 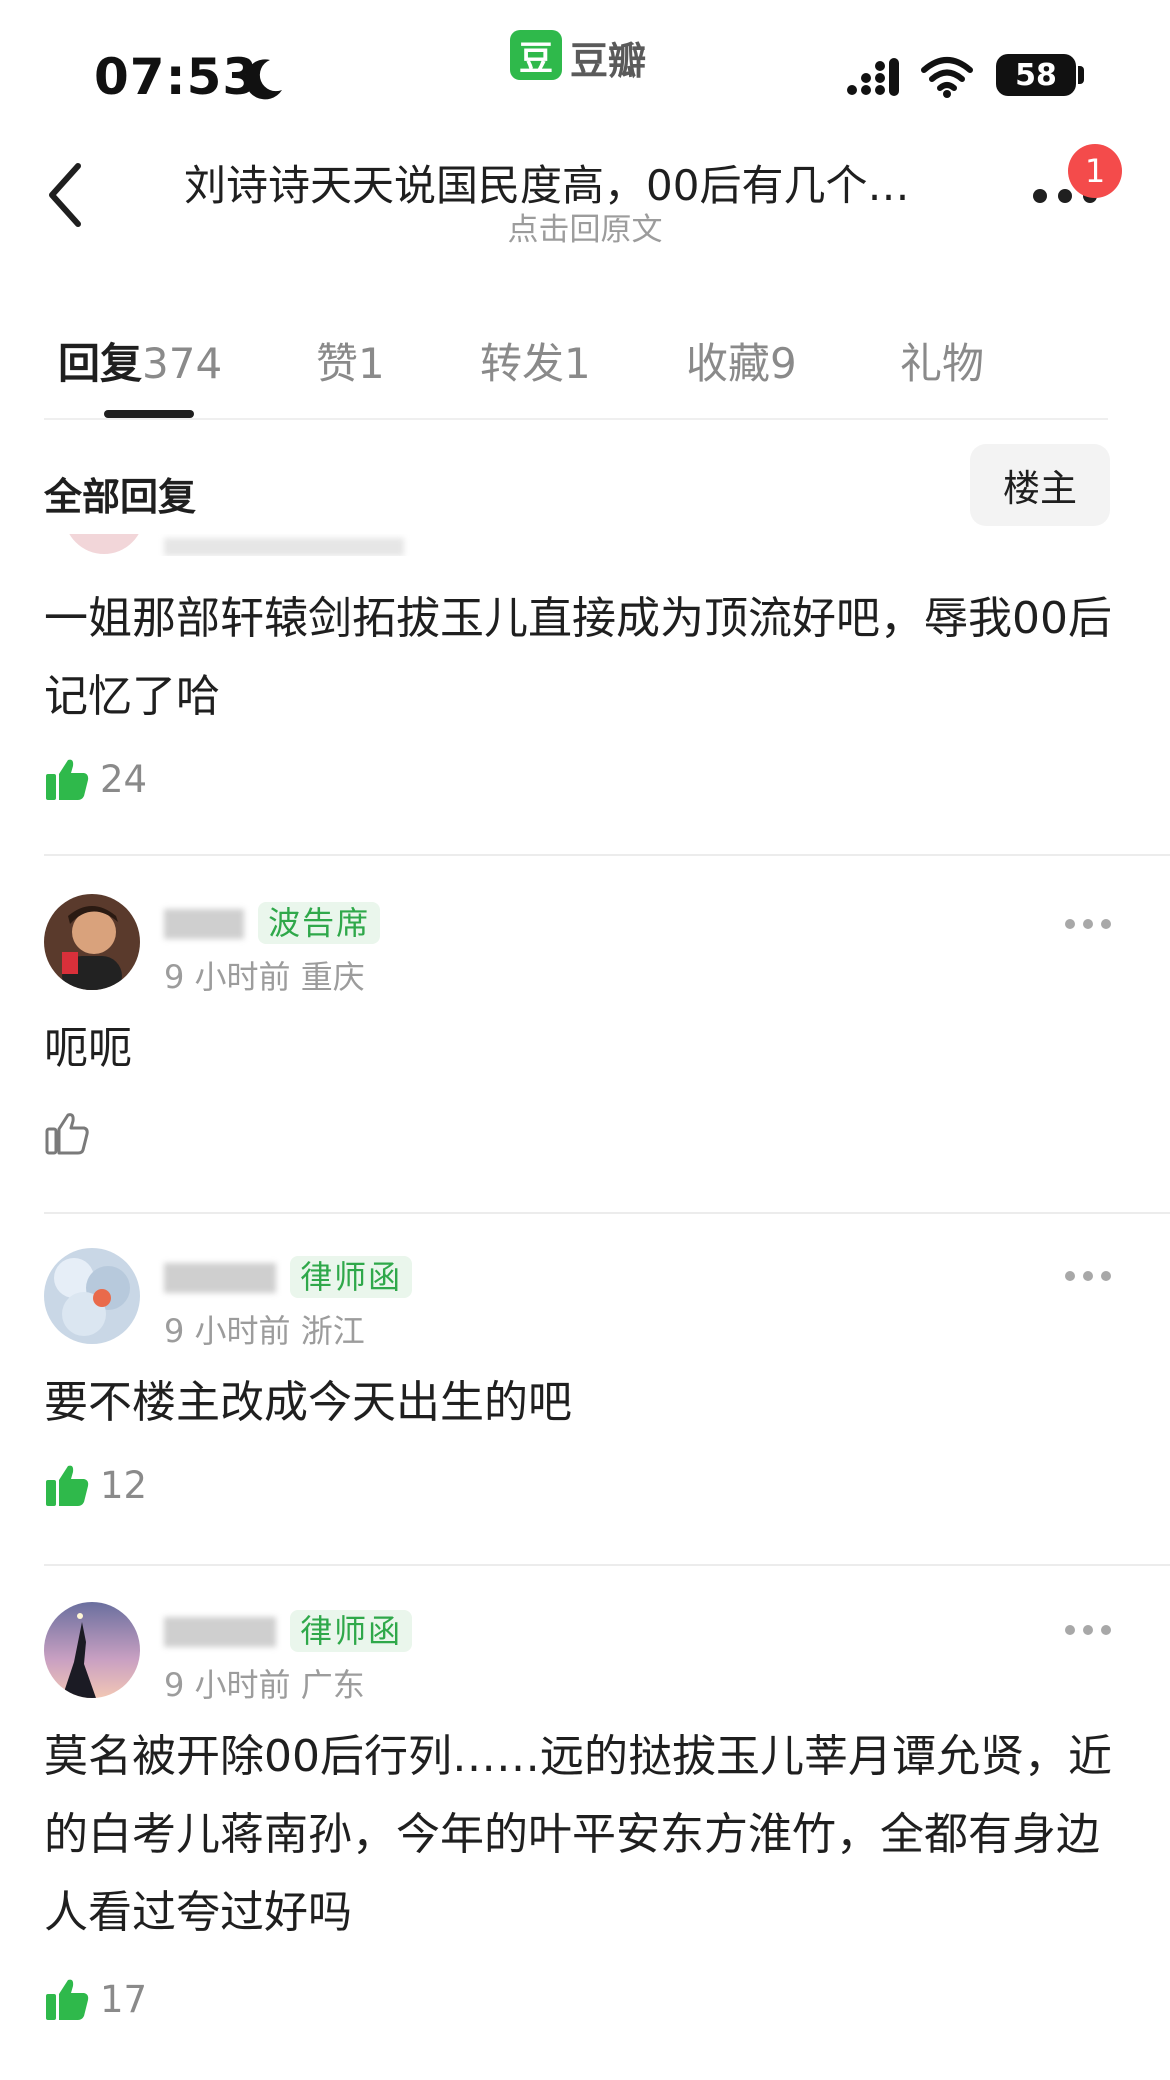 I want to click on like-button, so click(x=72, y=1133).